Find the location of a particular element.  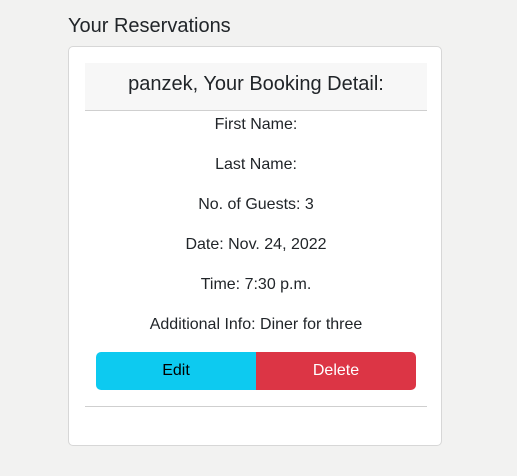

last-name-detail: Last Name: is located at coordinates (256, 164).